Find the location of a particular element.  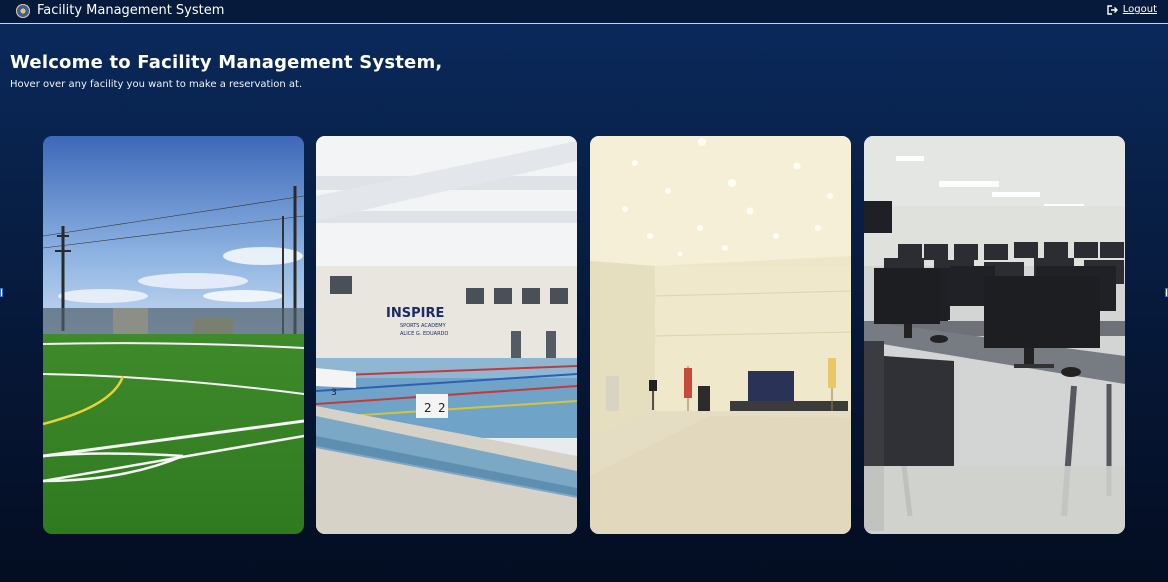

lane-block-number: 3 is located at coordinates (334, 393).